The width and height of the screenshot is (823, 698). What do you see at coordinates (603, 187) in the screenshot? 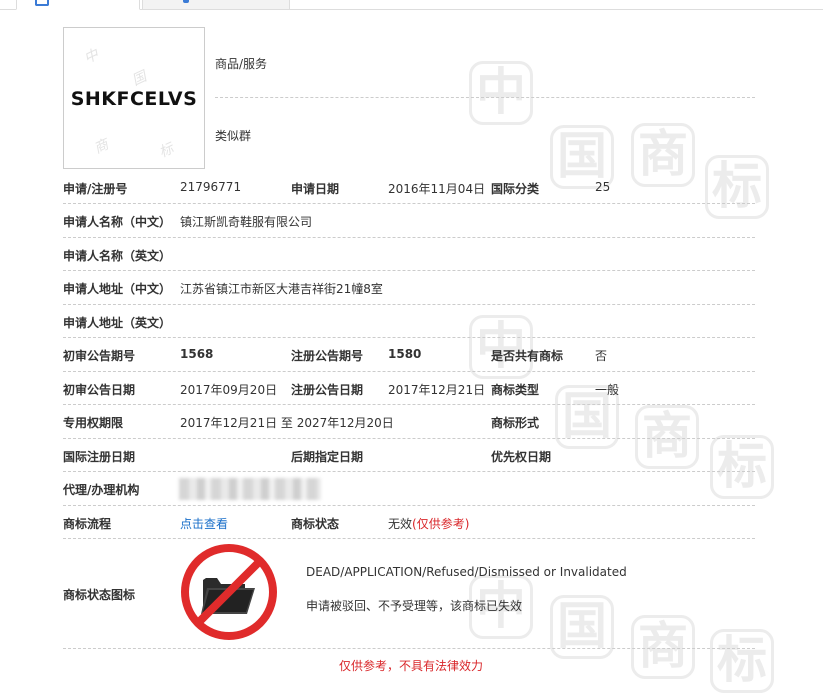
I see `intl-class-value: 25` at bounding box center [603, 187].